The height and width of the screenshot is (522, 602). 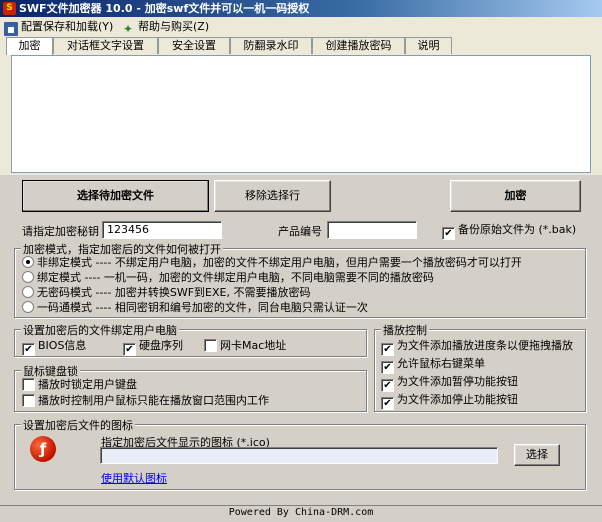 What do you see at coordinates (105, 45) in the screenshot?
I see `tab-dialog-text: 对话框文字设置` at bounding box center [105, 45].